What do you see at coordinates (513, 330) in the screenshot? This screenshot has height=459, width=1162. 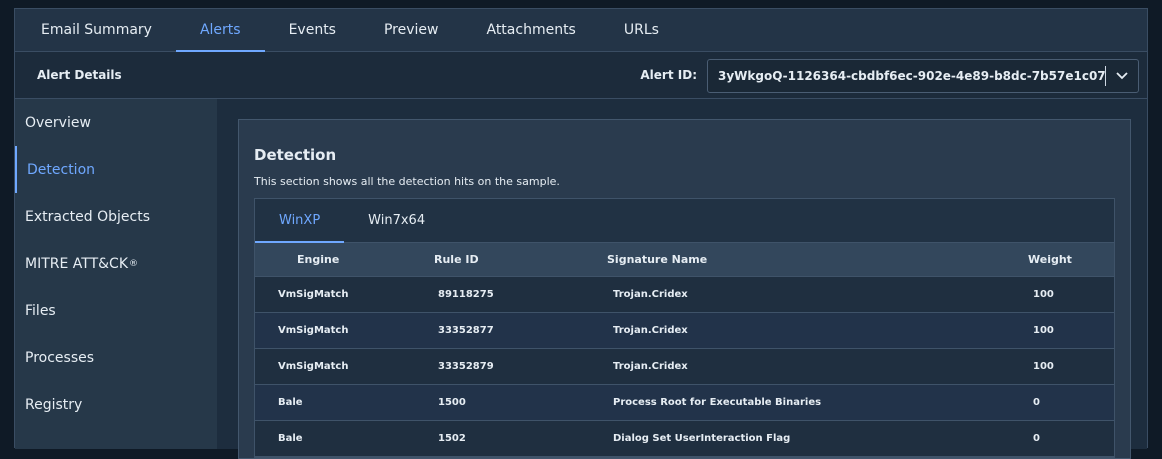 I see `cell-rule-id: 33352877` at bounding box center [513, 330].